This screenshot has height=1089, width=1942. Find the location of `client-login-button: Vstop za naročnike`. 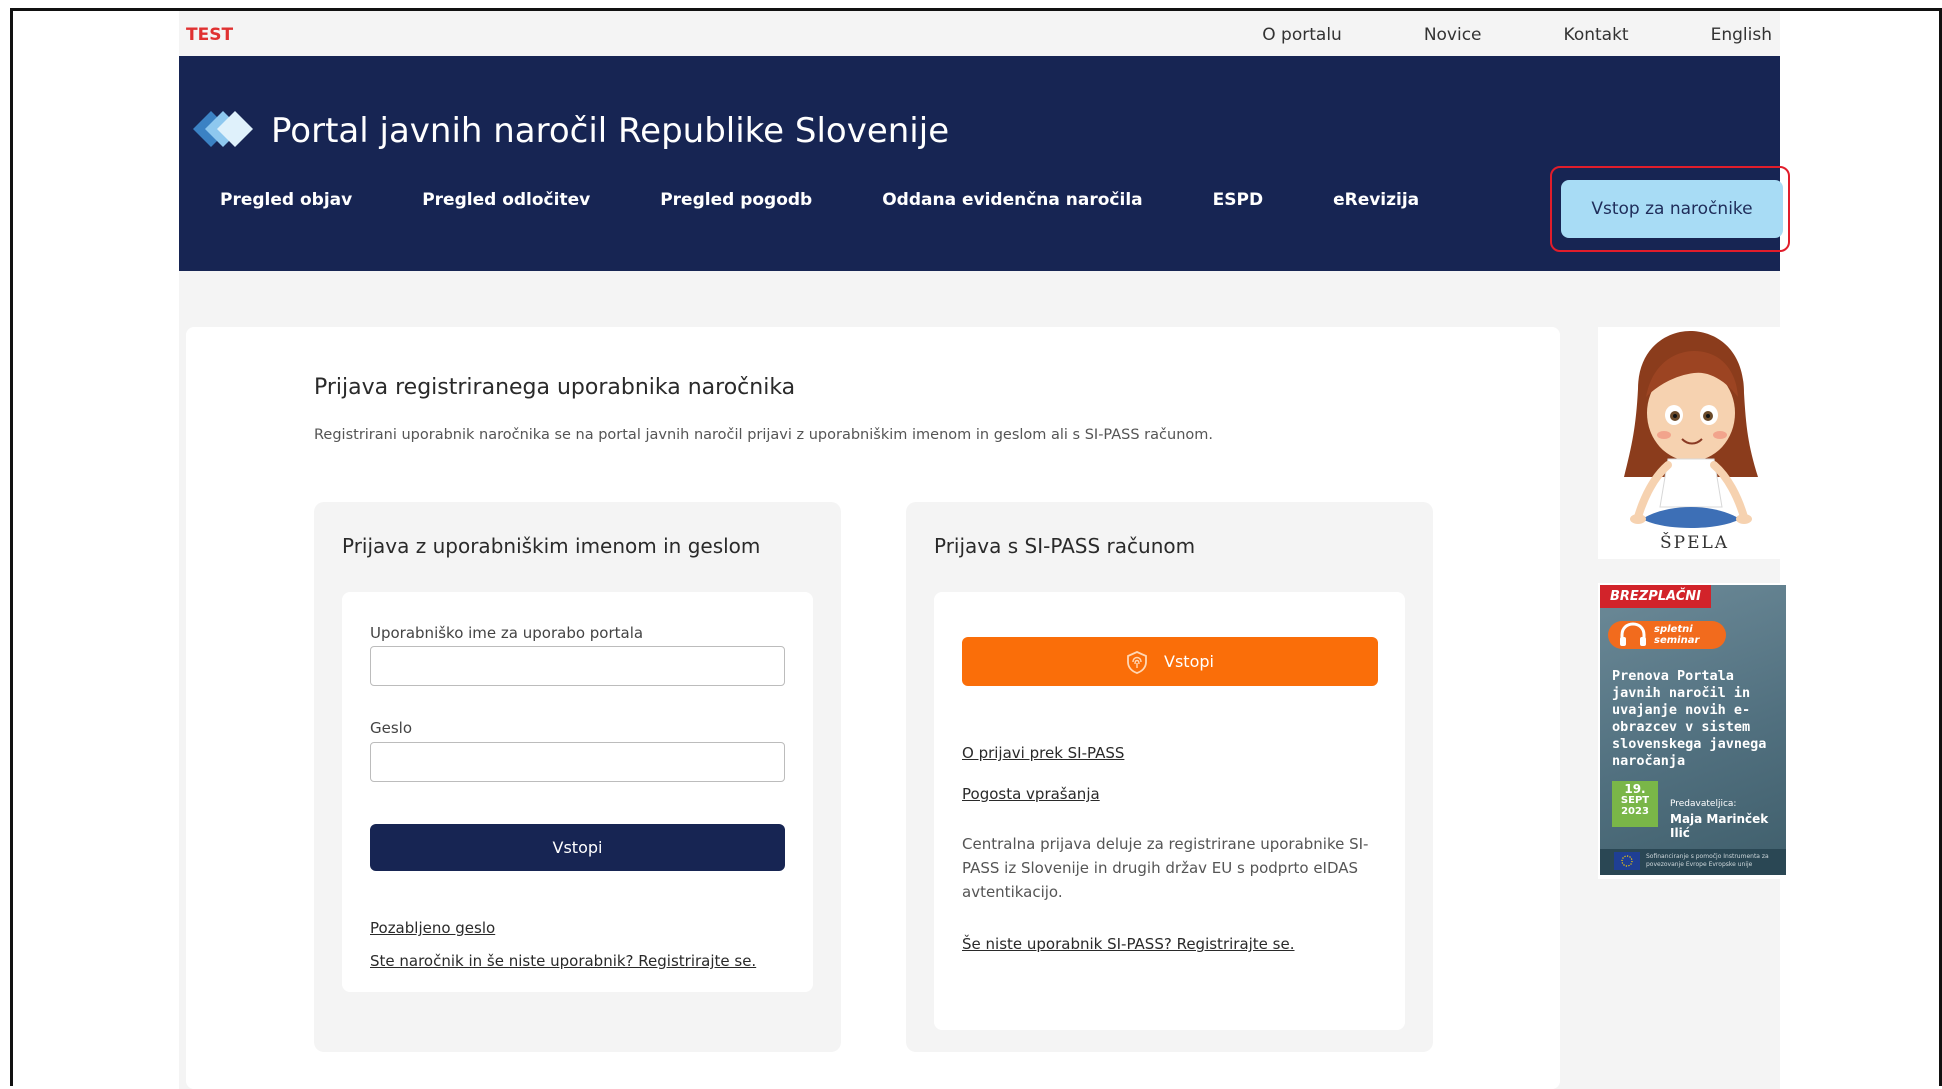

client-login-button: Vstop za naročnike is located at coordinates (1672, 209).